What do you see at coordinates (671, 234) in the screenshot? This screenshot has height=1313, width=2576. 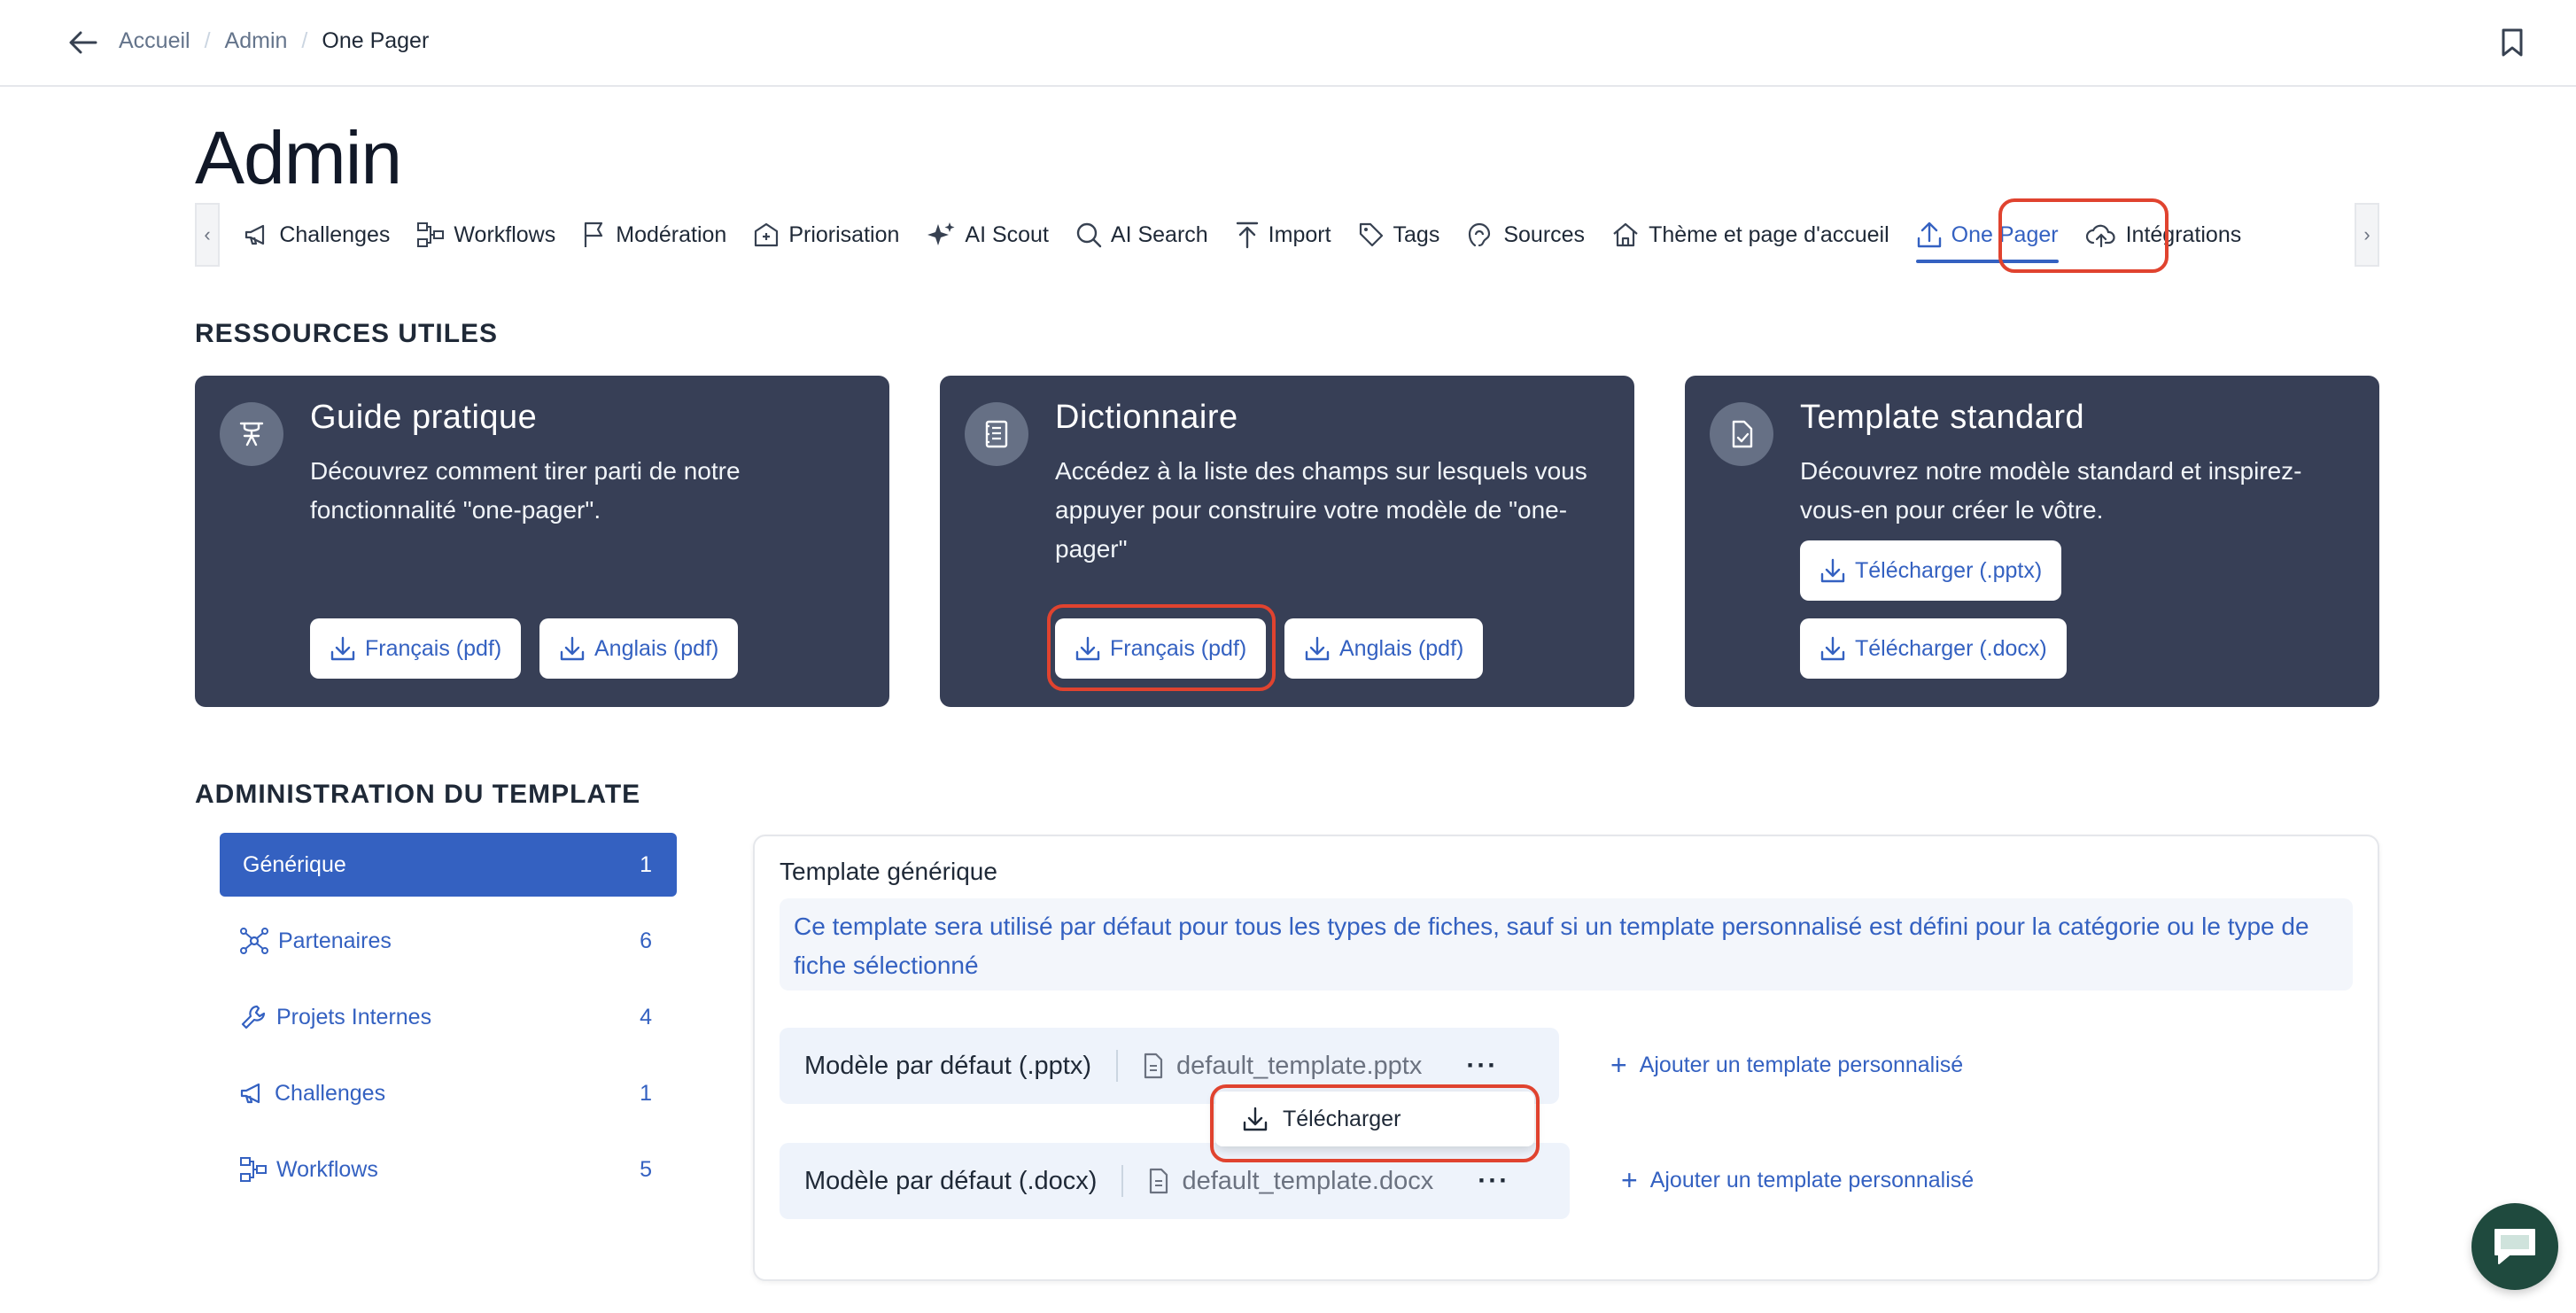 I see `tab-label: Modération` at bounding box center [671, 234].